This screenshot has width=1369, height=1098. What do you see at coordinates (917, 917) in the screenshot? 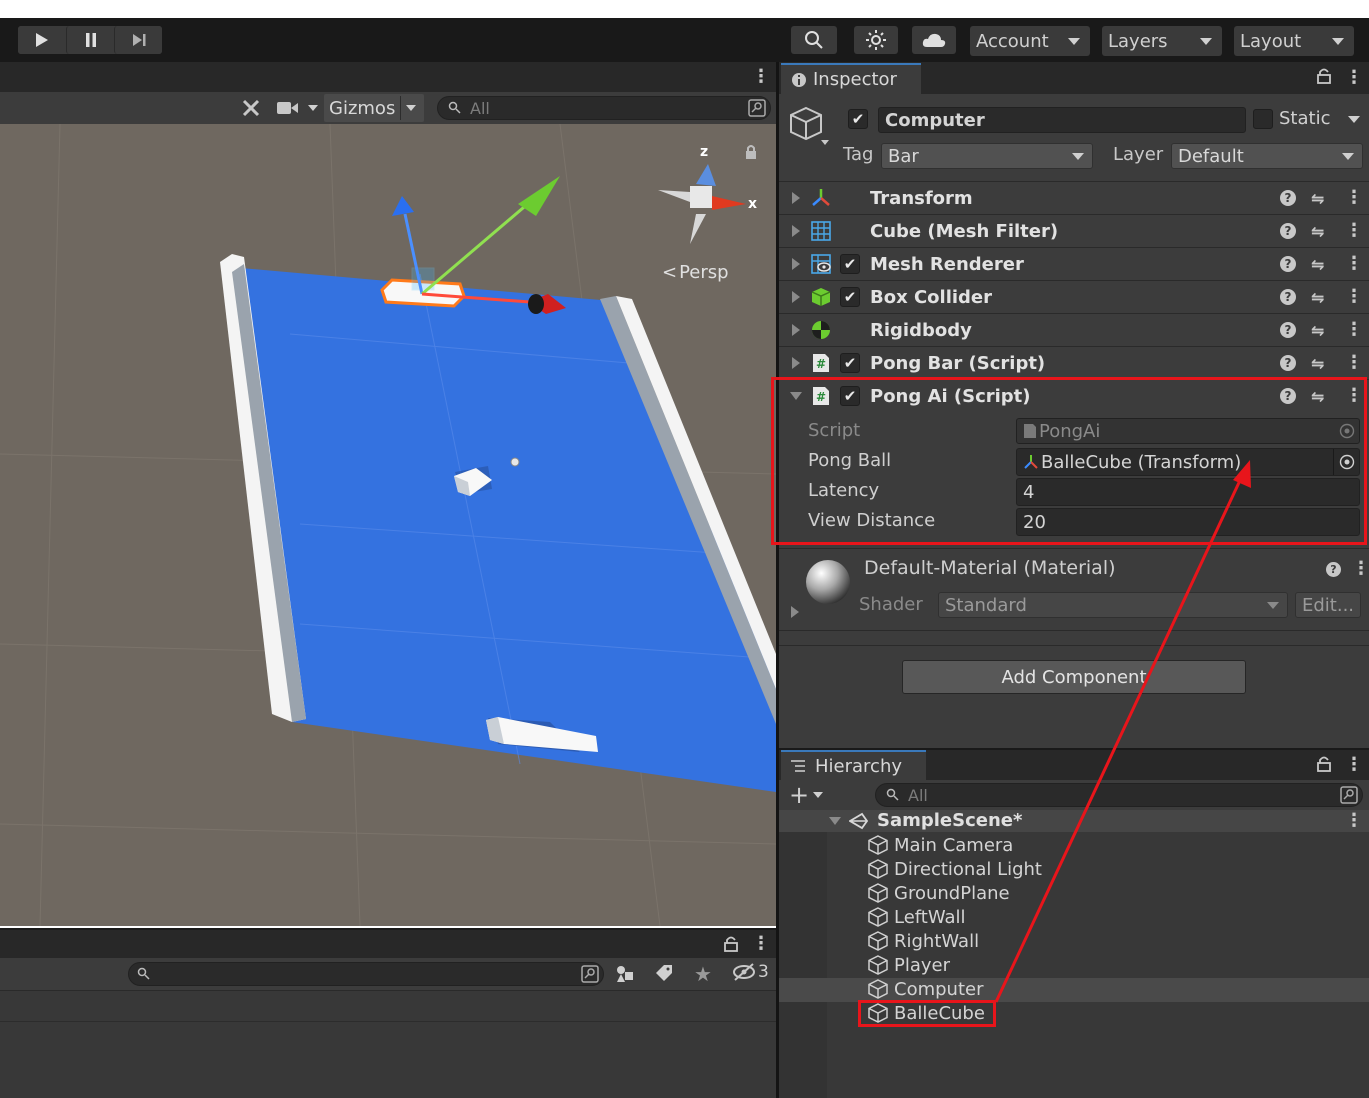
I see `hierarchy-item: LeftWall` at bounding box center [917, 917].